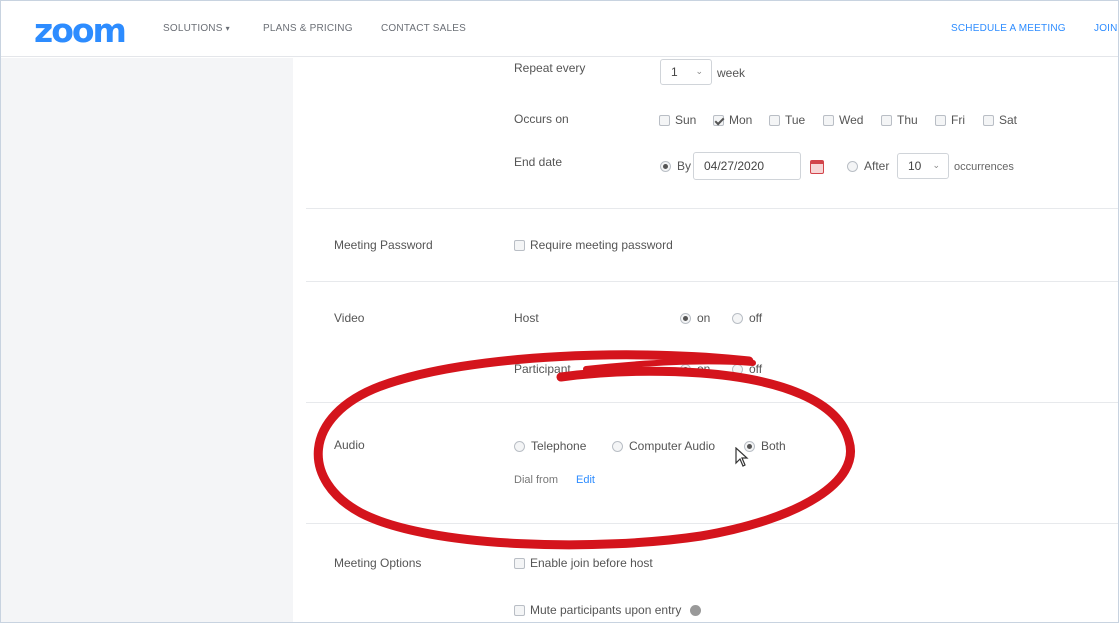 The height and width of the screenshot is (623, 1119). I want to click on repeat-every-select: 1 ⌄, so click(686, 72).